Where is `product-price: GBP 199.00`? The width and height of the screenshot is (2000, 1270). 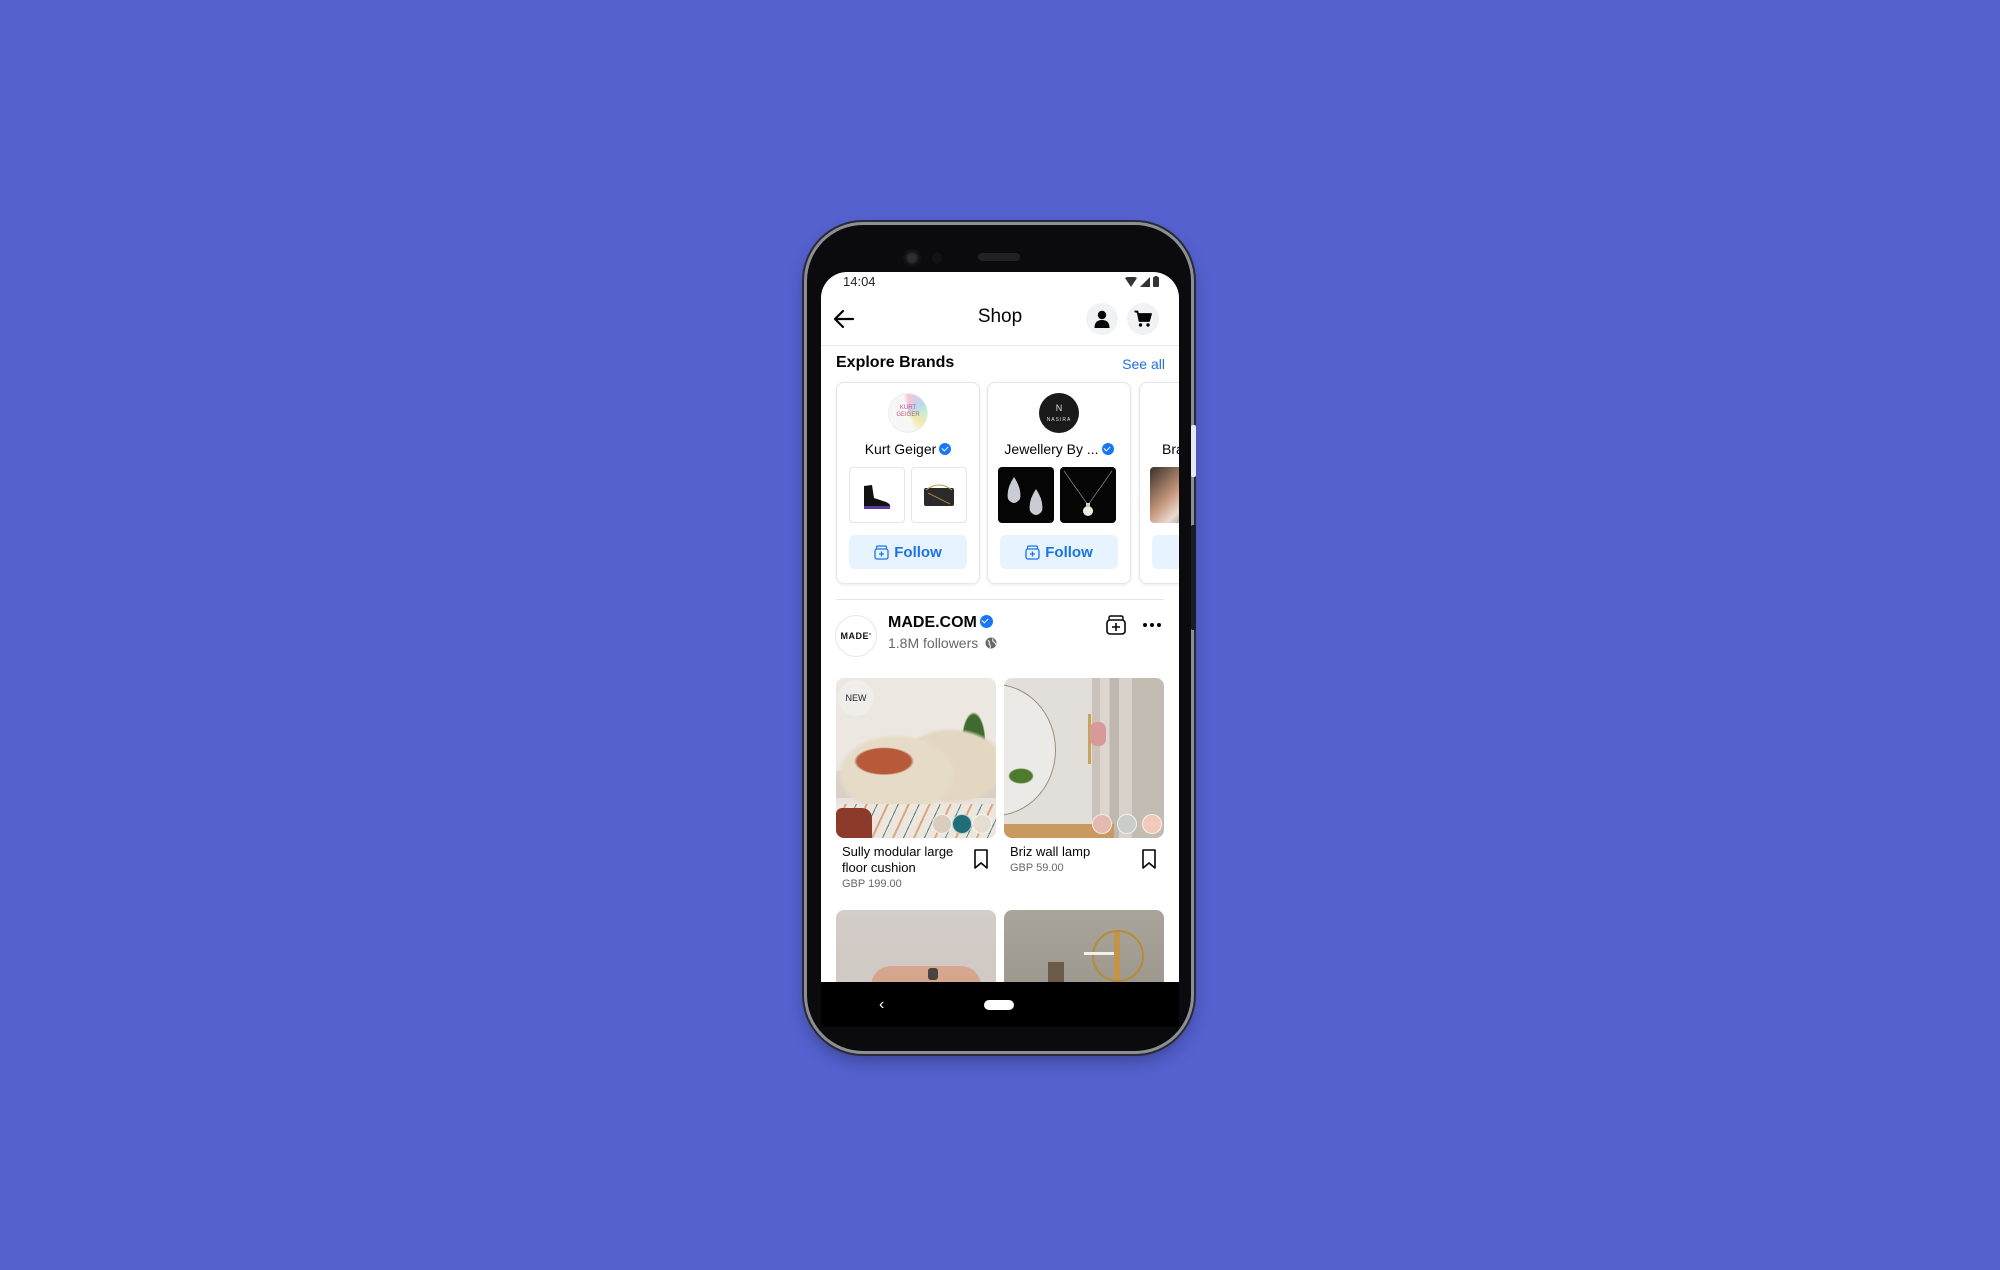
product-price: GBP 199.00 is located at coordinates (872, 884).